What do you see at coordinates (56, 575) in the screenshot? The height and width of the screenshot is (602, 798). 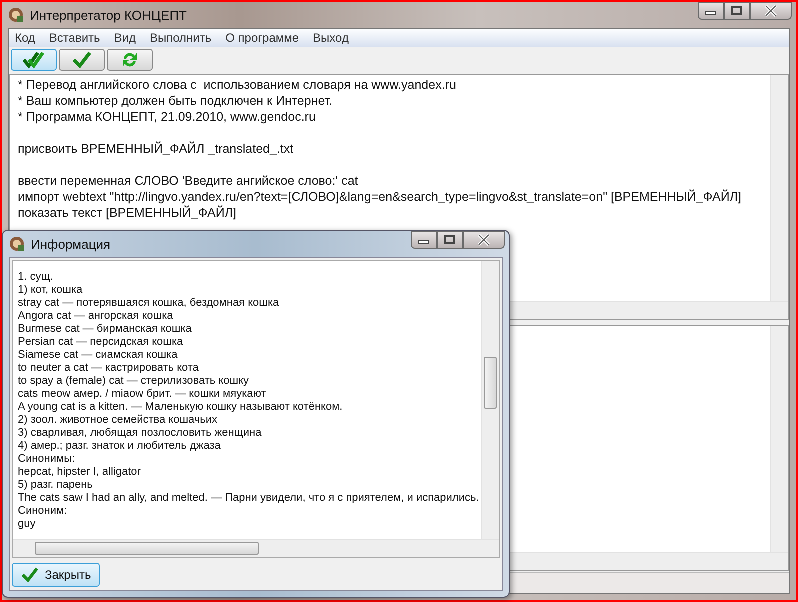 I see `close-dialog-button: Закрыть` at bounding box center [56, 575].